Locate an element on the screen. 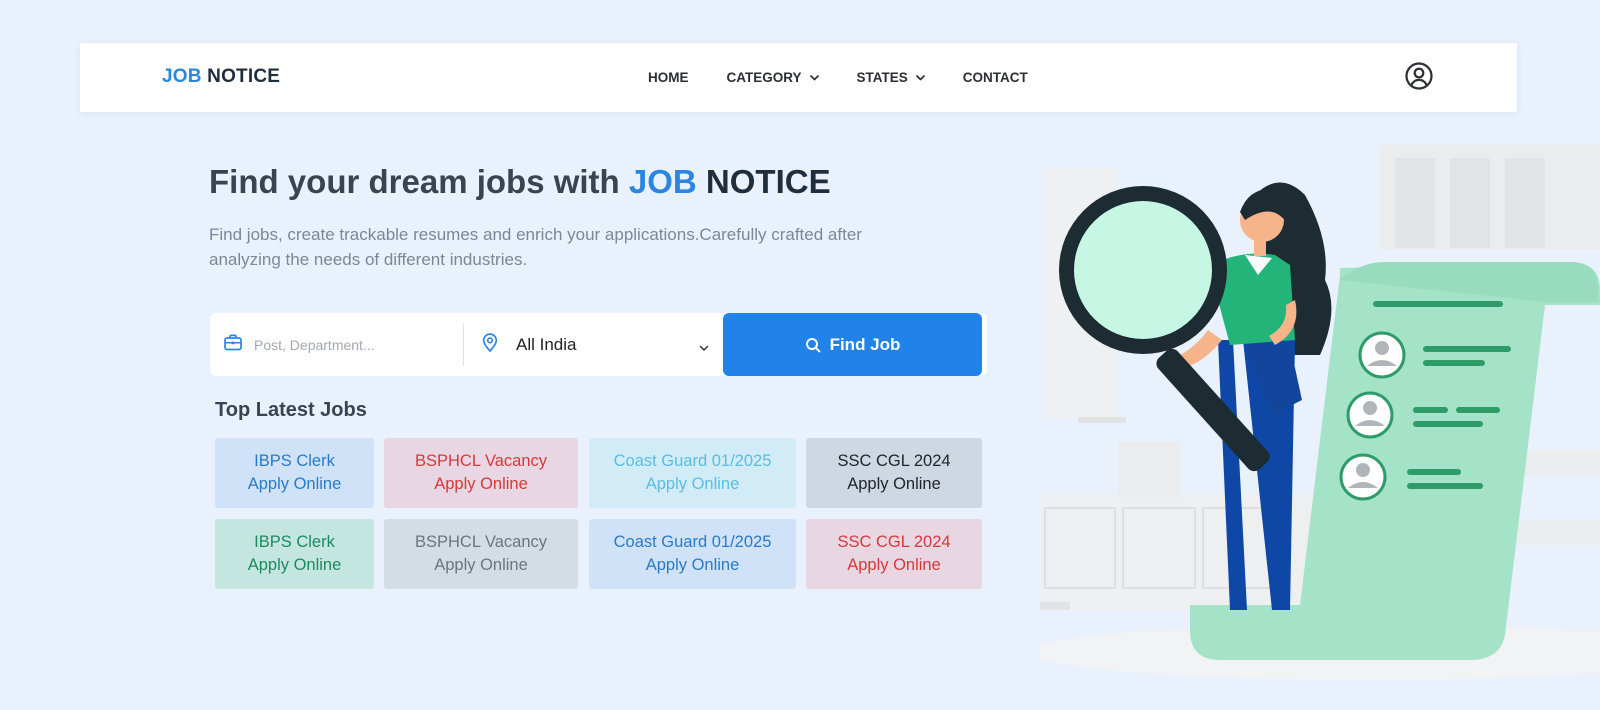  user-circle-icon is located at coordinates (1419, 76).